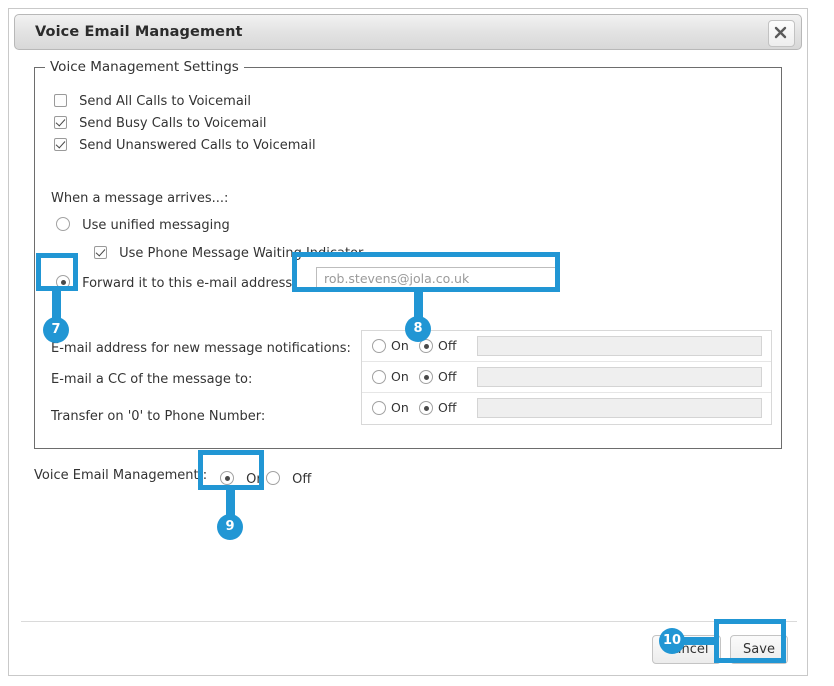 The height and width of the screenshot is (686, 834). Describe the element at coordinates (426, 408) in the screenshot. I see `transfer-zero-off-radio` at that location.